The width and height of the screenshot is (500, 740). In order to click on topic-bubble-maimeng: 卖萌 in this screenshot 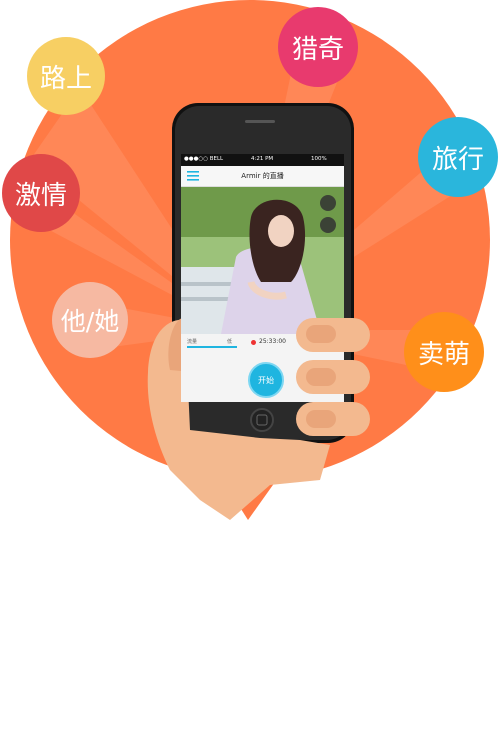, I will do `click(444, 352)`.